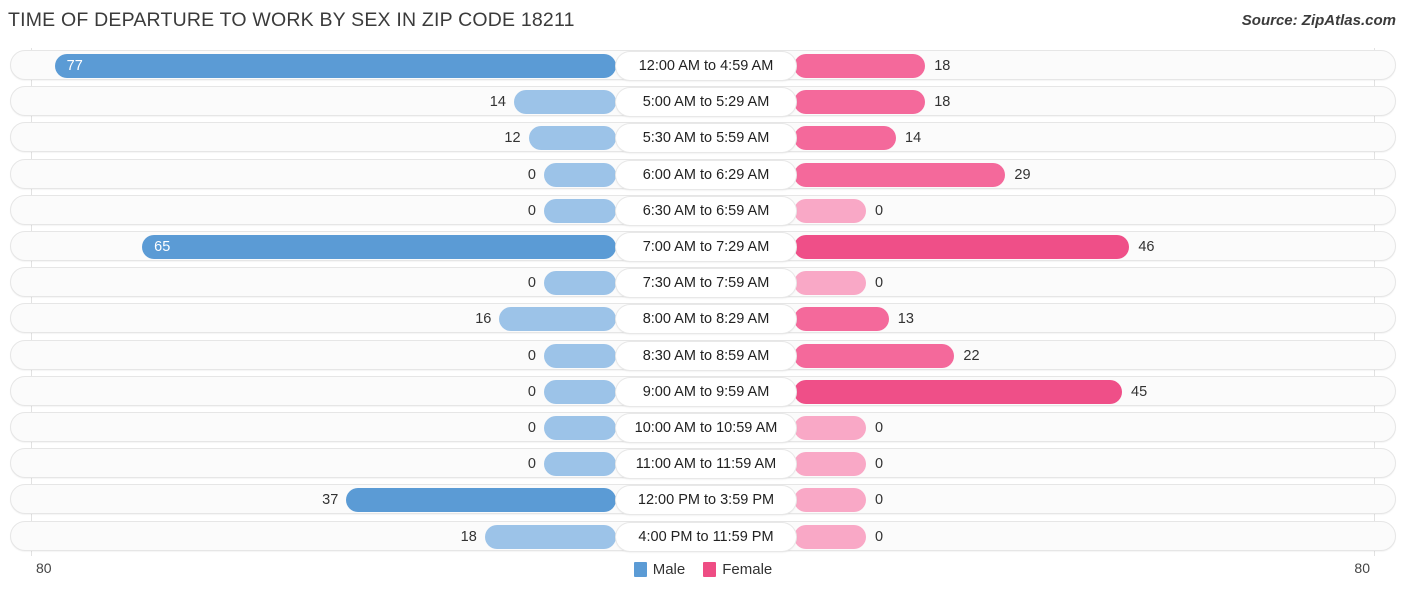 The width and height of the screenshot is (1406, 594). Describe the element at coordinates (483, 319) in the screenshot. I see `male-value-label: 16` at that location.